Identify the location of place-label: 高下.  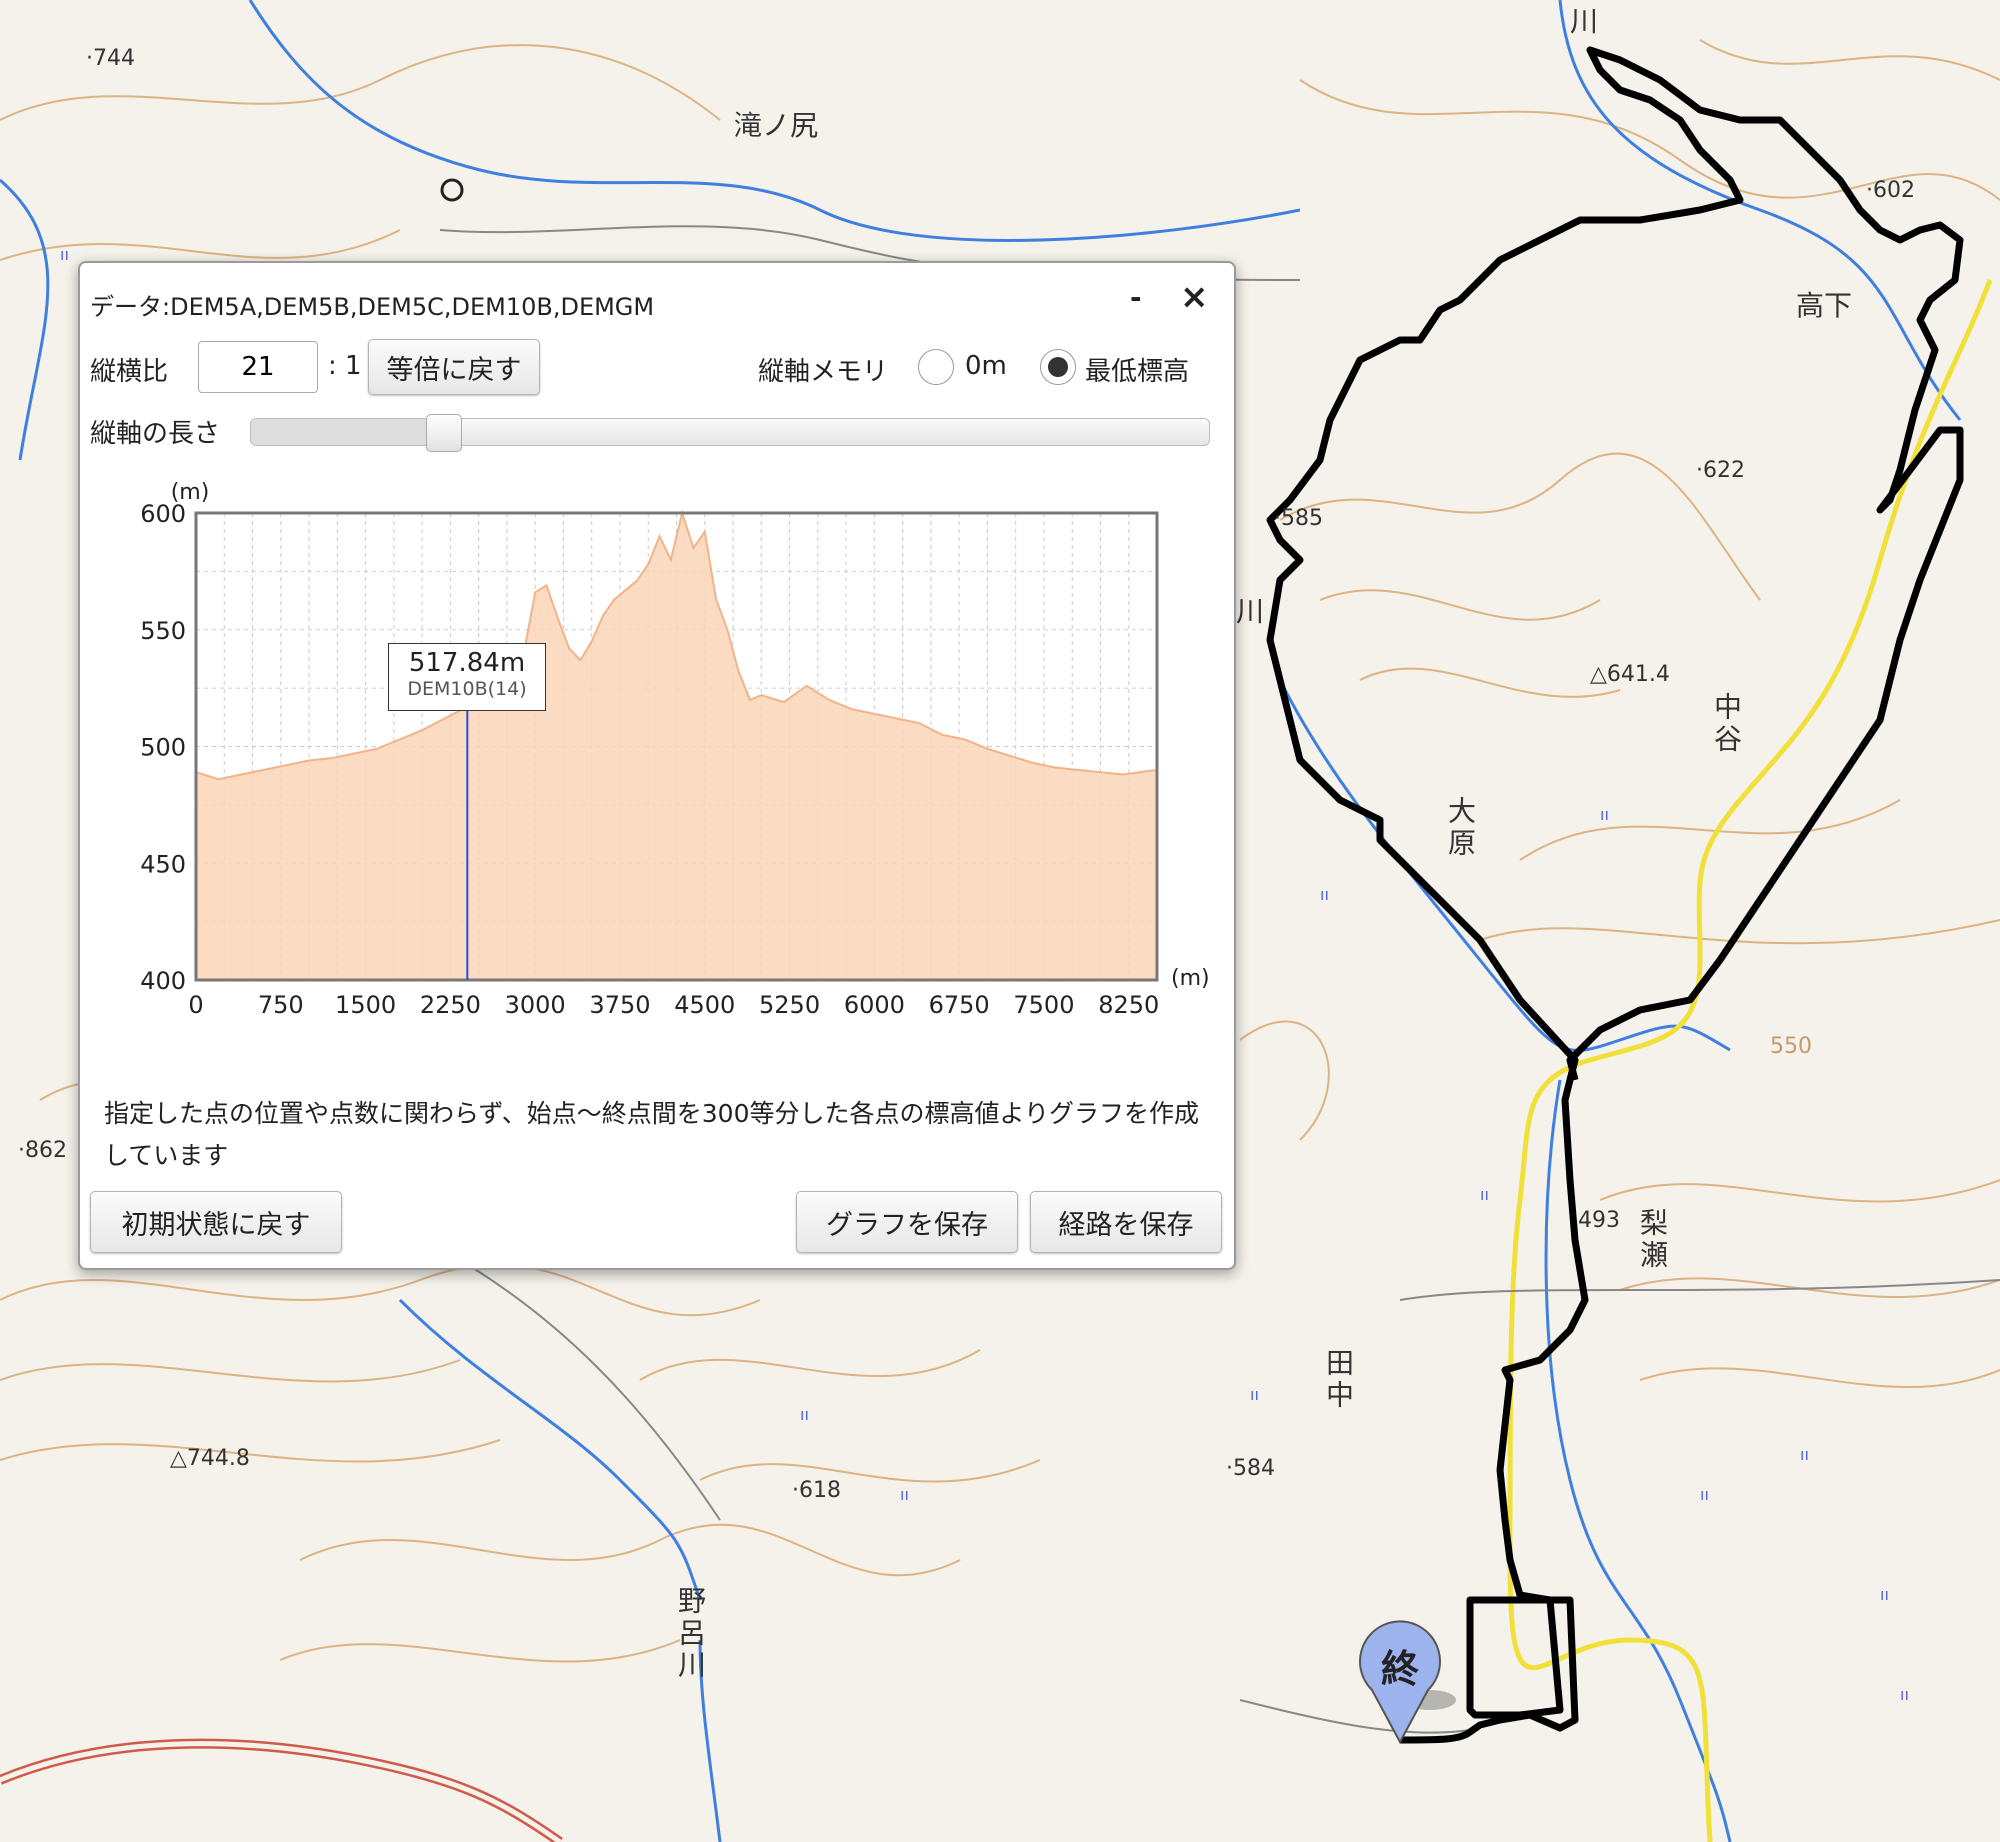
(1824, 305).